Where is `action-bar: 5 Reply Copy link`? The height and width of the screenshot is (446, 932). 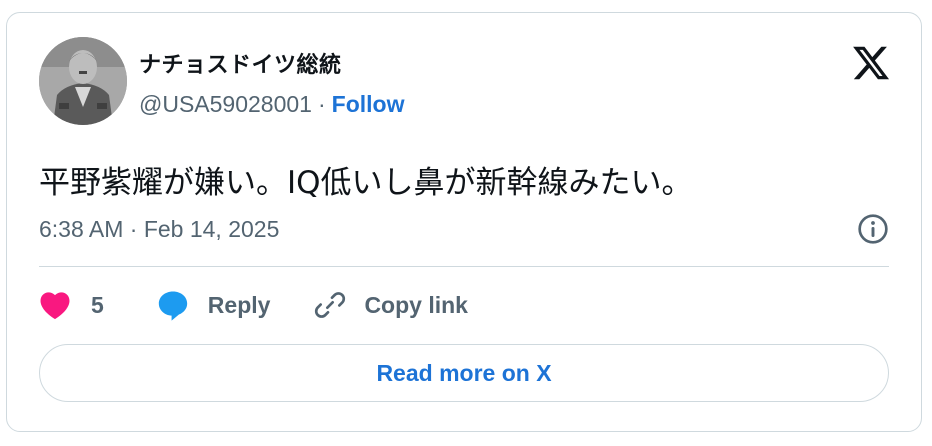
action-bar: 5 Reply Copy link is located at coordinates (253, 305).